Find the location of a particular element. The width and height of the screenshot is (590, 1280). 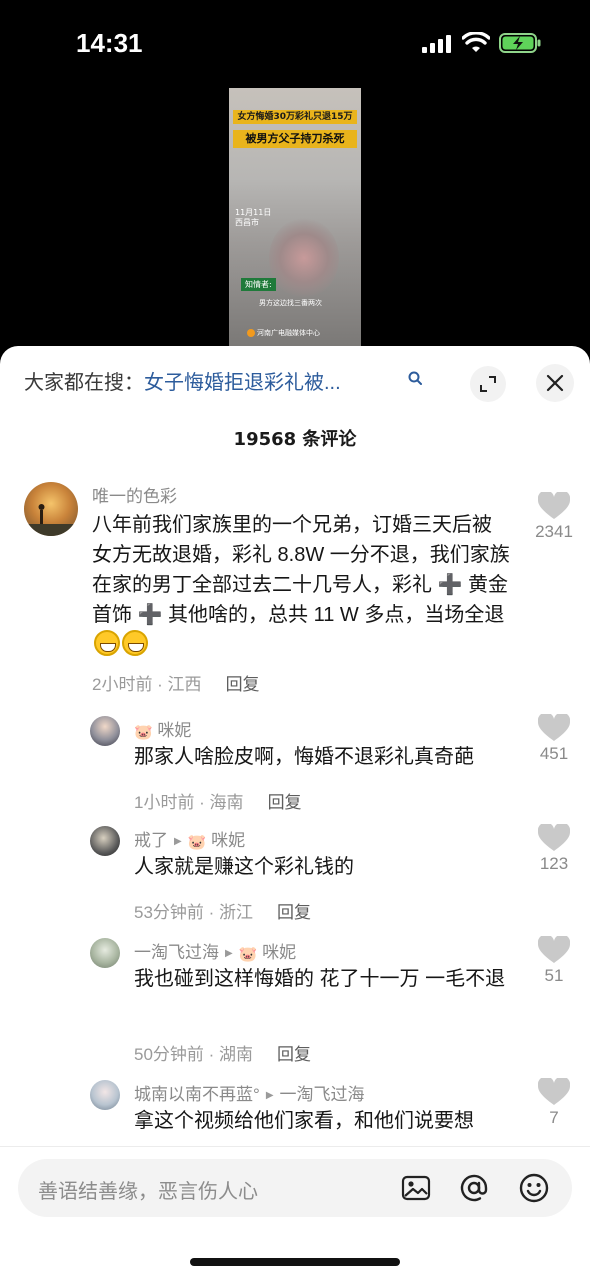

comment-meta: 2小时前 · 江西 回复 is located at coordinates (176, 682).